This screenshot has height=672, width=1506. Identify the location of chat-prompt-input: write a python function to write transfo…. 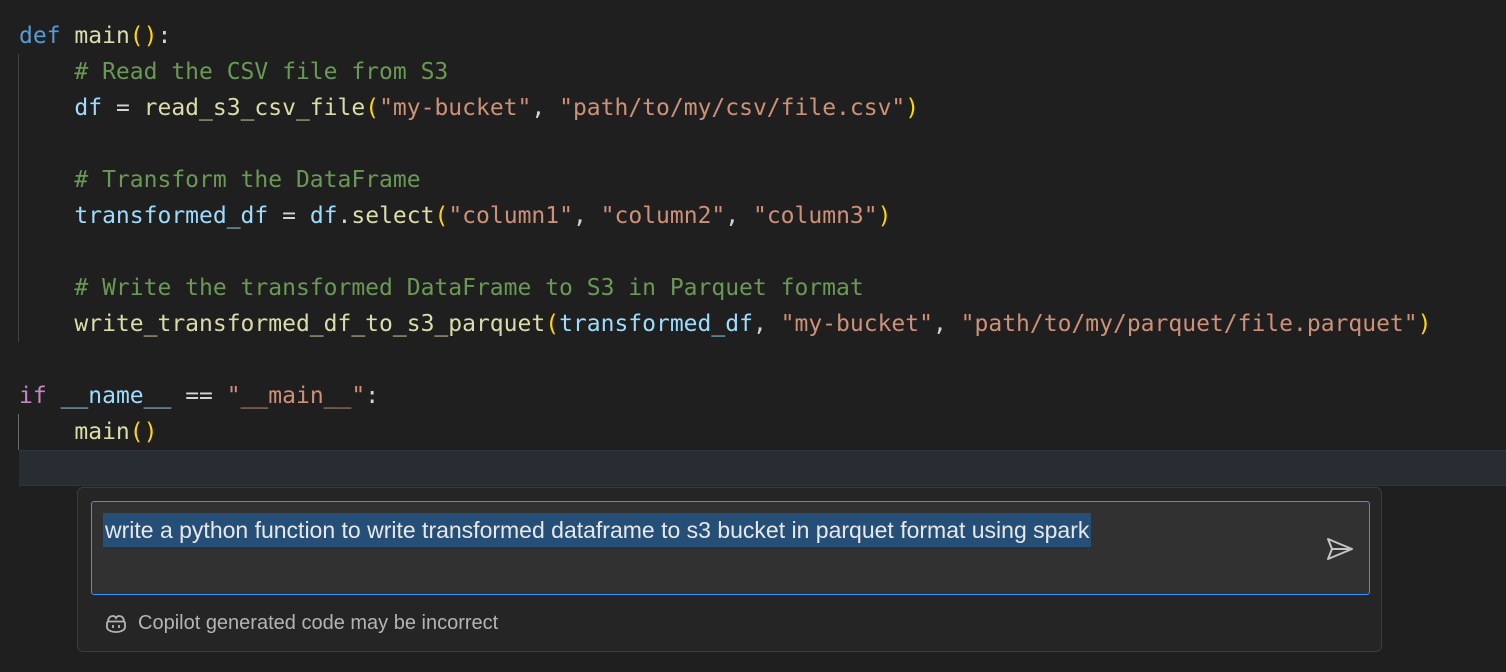
(730, 548).